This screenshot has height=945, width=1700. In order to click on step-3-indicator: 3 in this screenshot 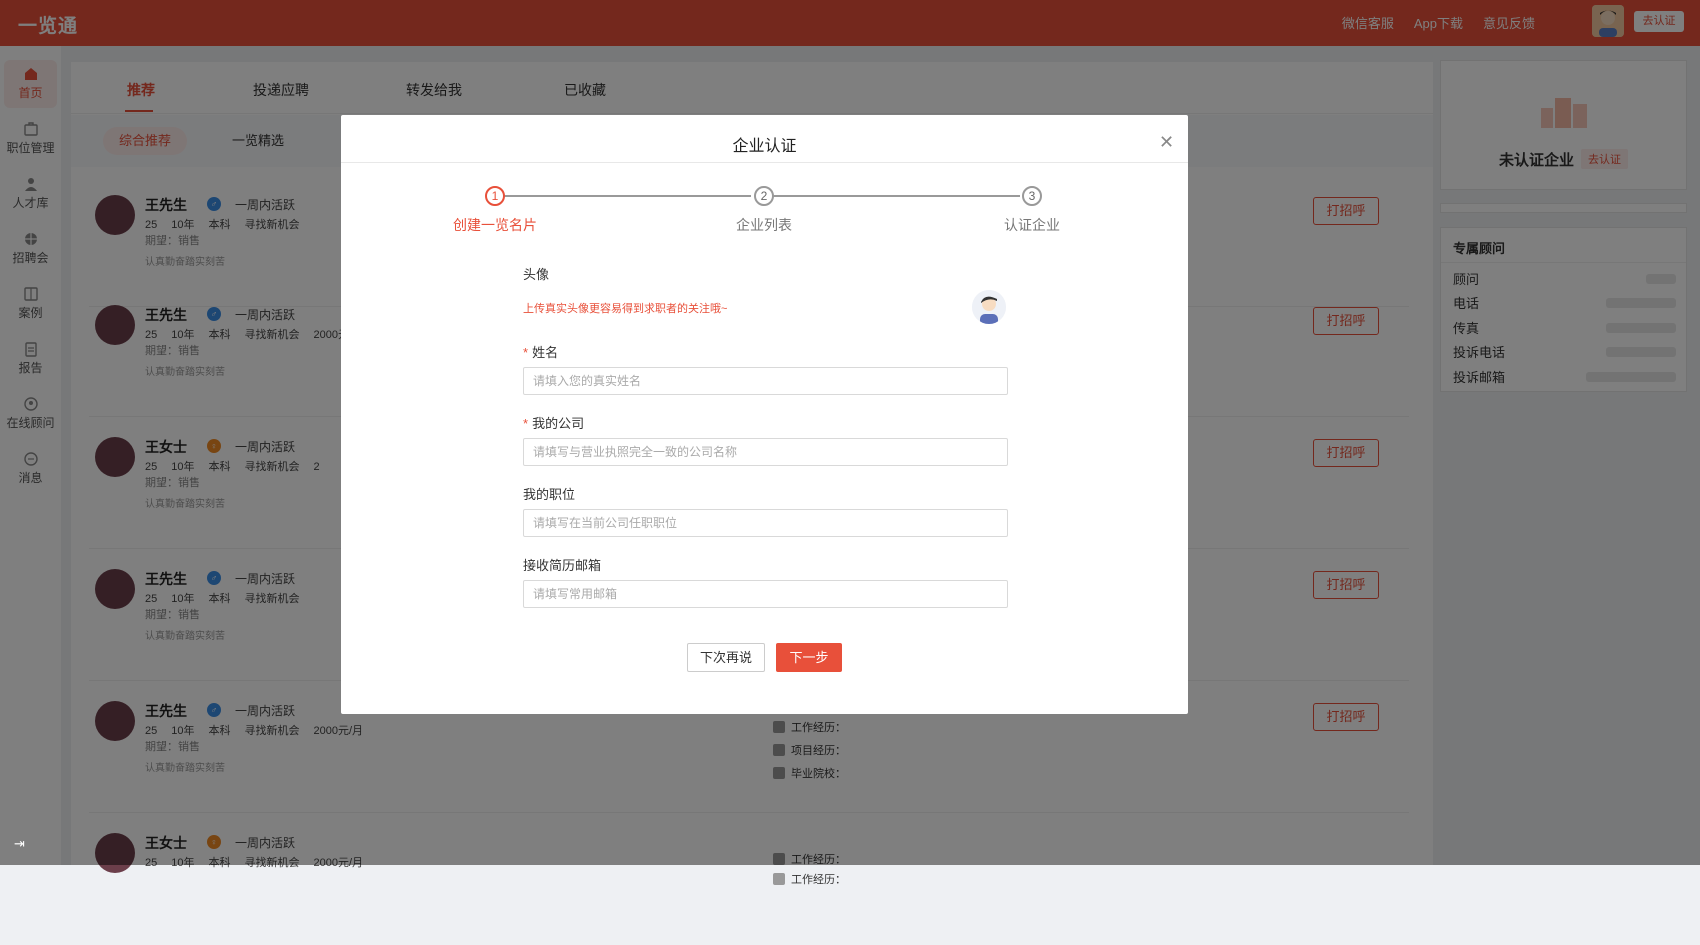, I will do `click(1032, 196)`.